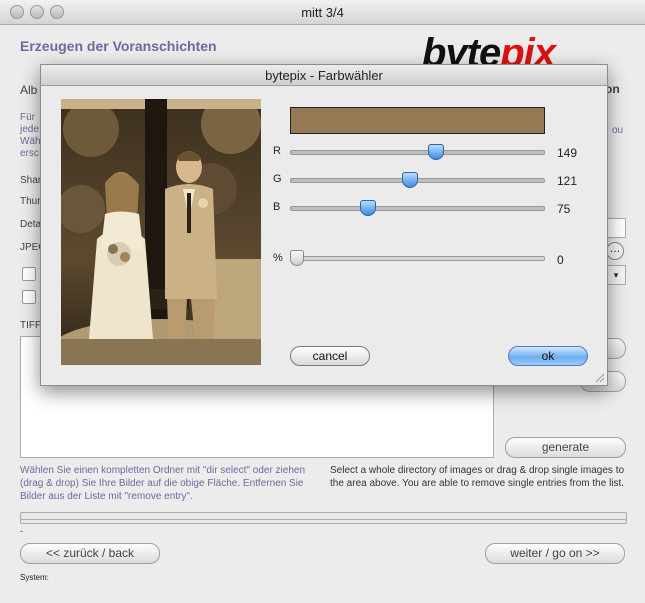  I want to click on green-slider-thumb, so click(410, 180).